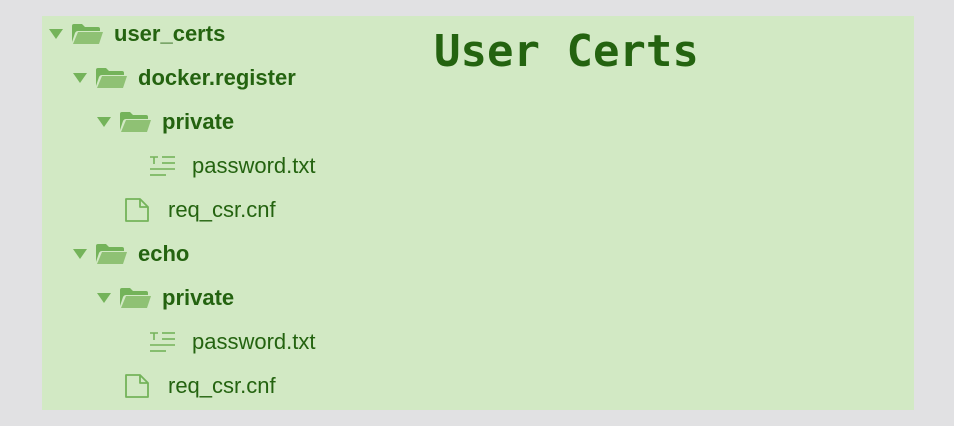 The height and width of the screenshot is (426, 954). What do you see at coordinates (217, 77) in the screenshot?
I see `tree-item-label: docker.register` at bounding box center [217, 77].